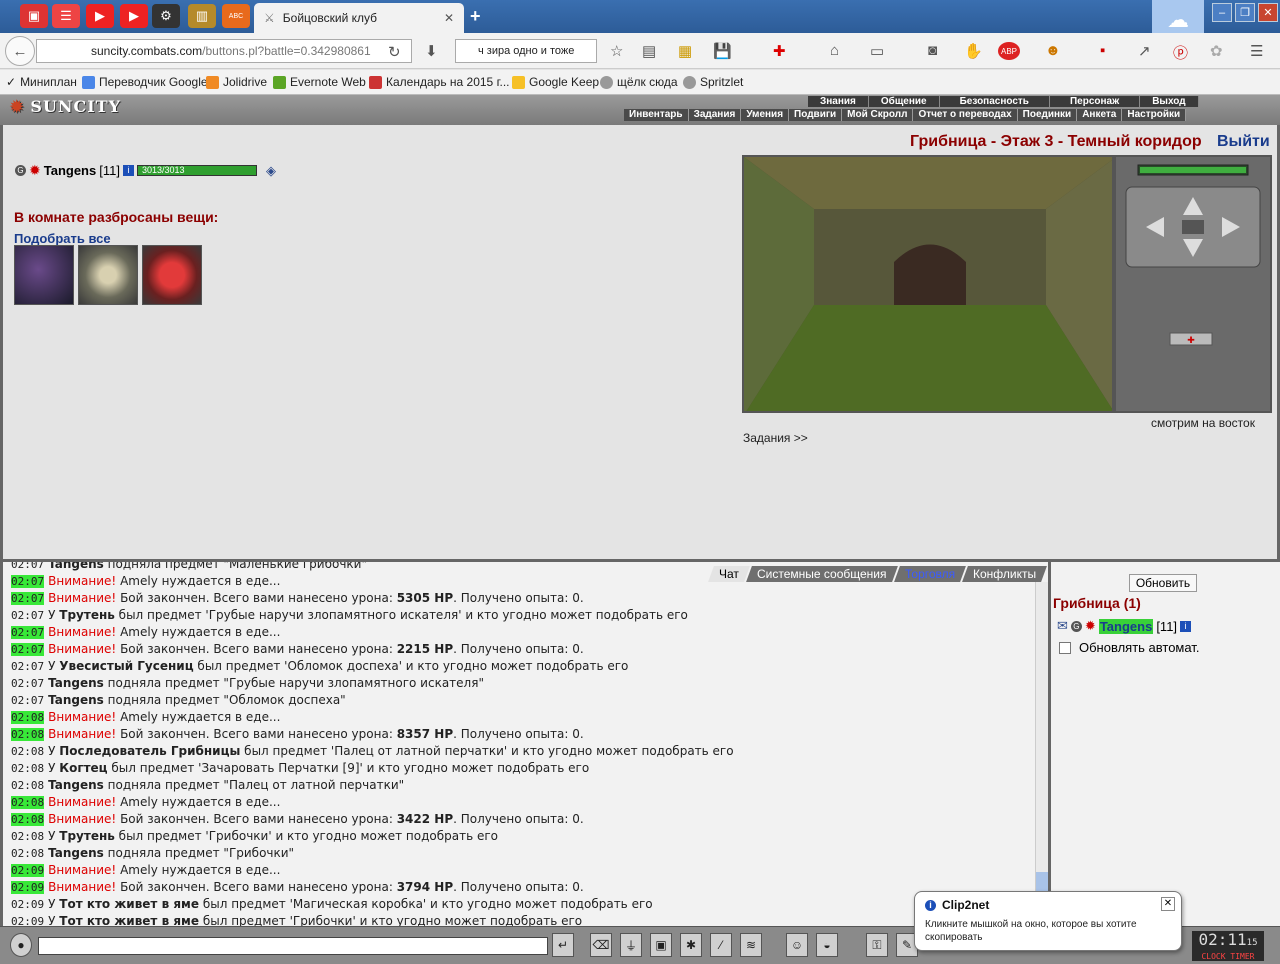  What do you see at coordinates (779, 51) in the screenshot?
I see `plus-addon-icon: ✚` at bounding box center [779, 51].